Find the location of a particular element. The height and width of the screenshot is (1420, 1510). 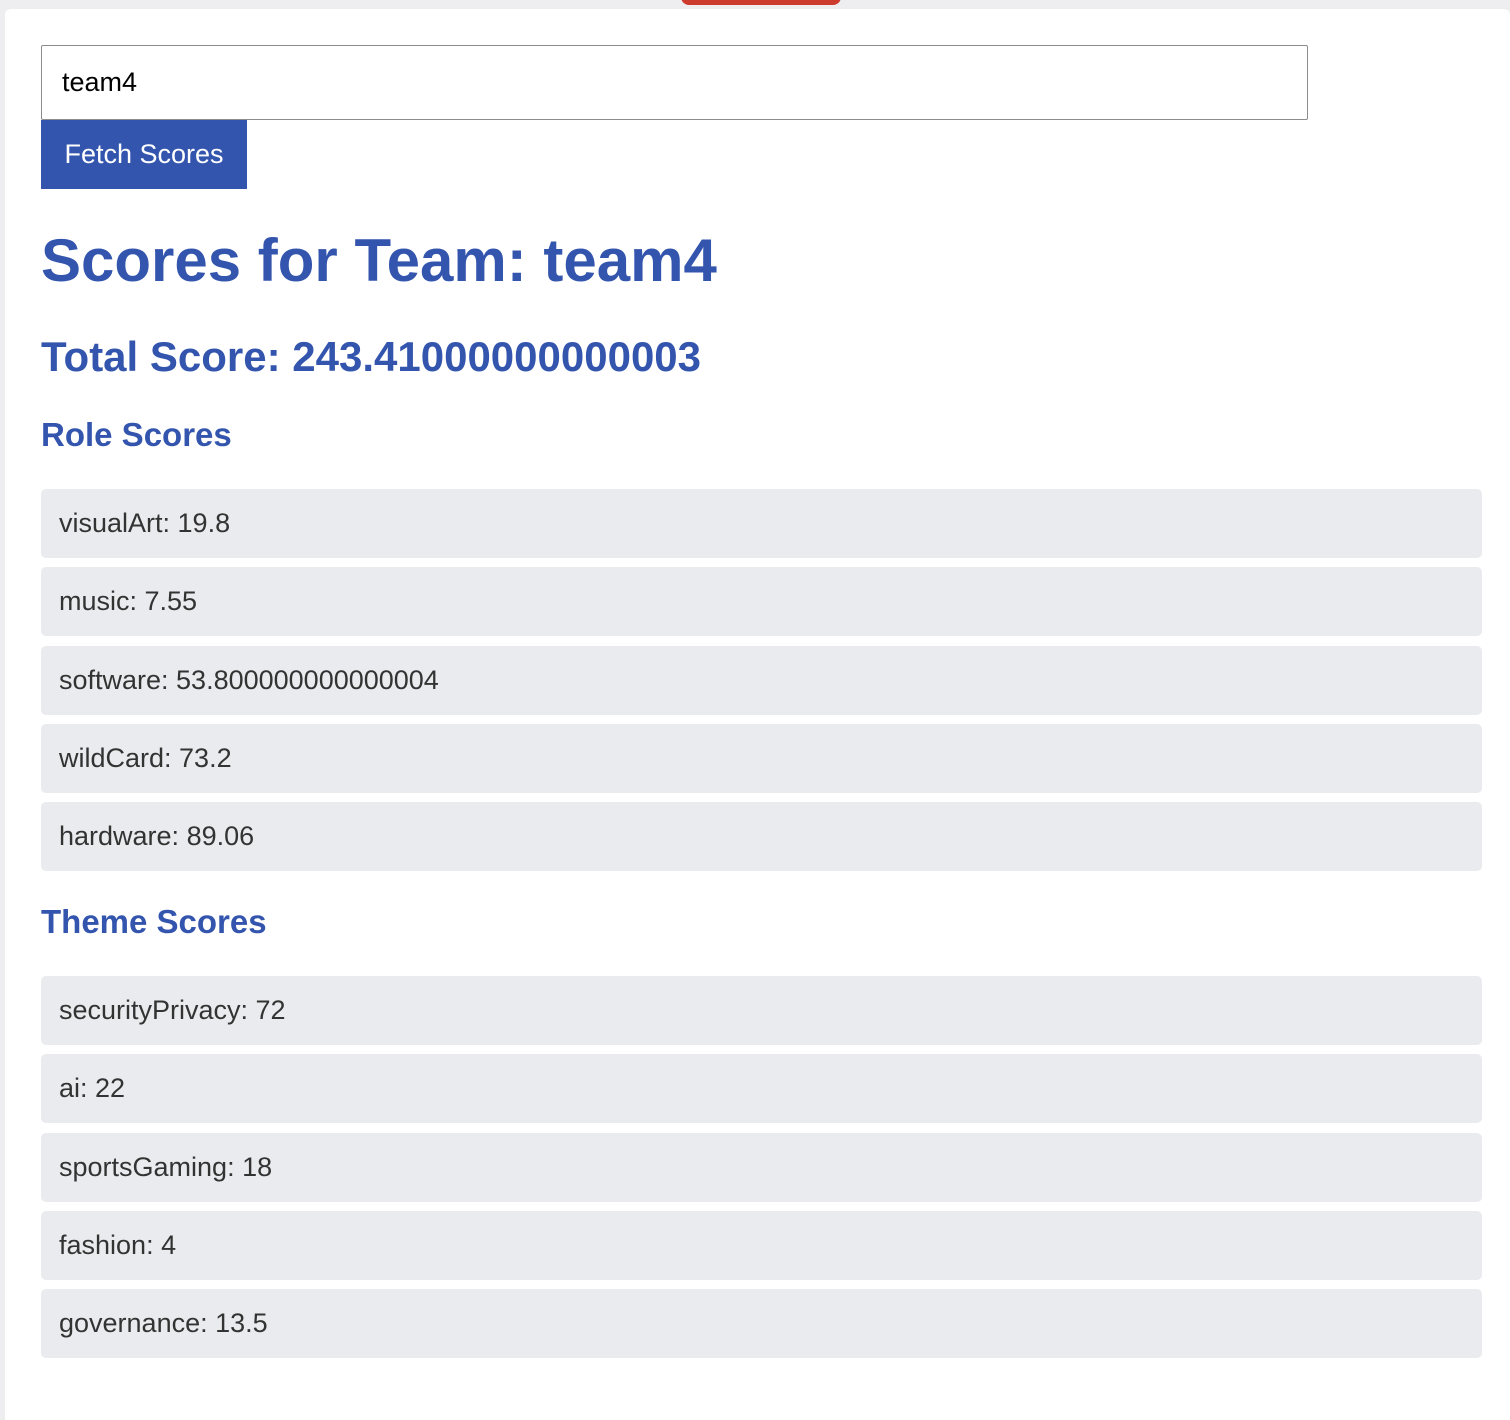

theme-scores-heading: Theme Scores is located at coordinates (154, 921).